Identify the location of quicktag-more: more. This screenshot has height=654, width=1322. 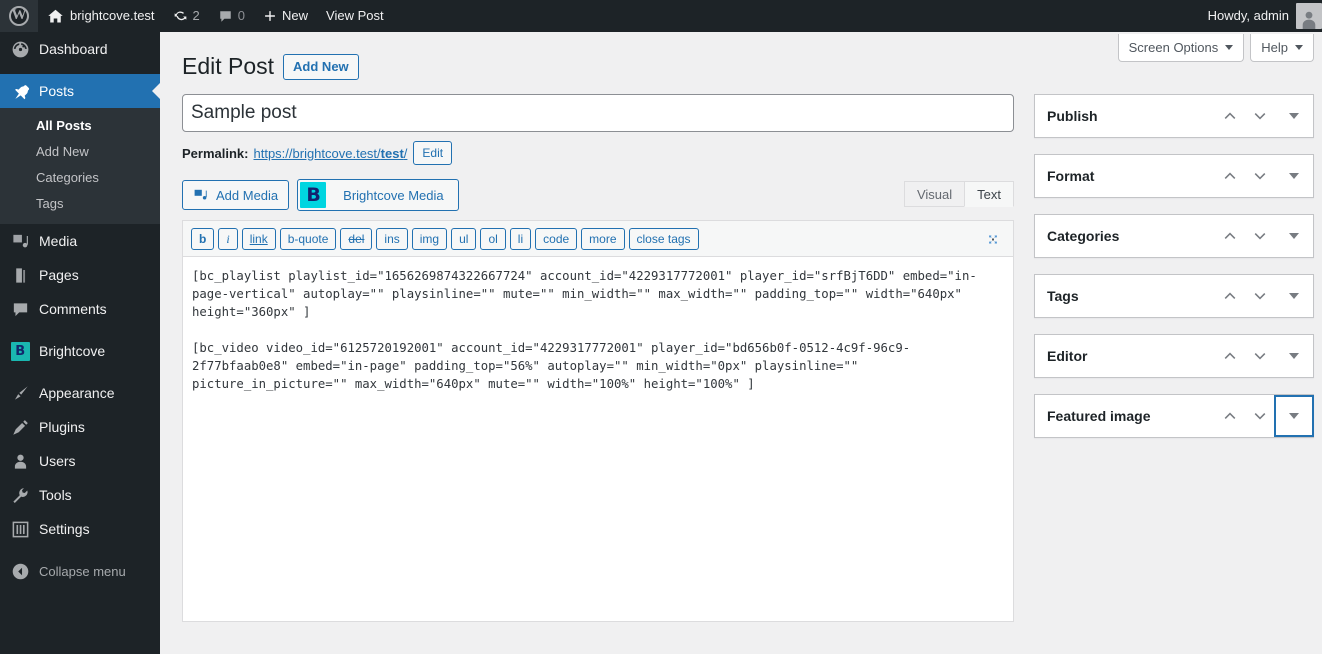
(603, 239).